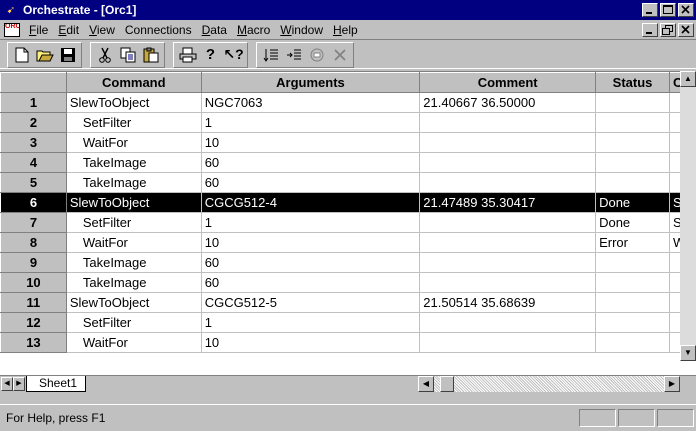  I want to click on cell-arguments: CGCG512-4, so click(311, 202).